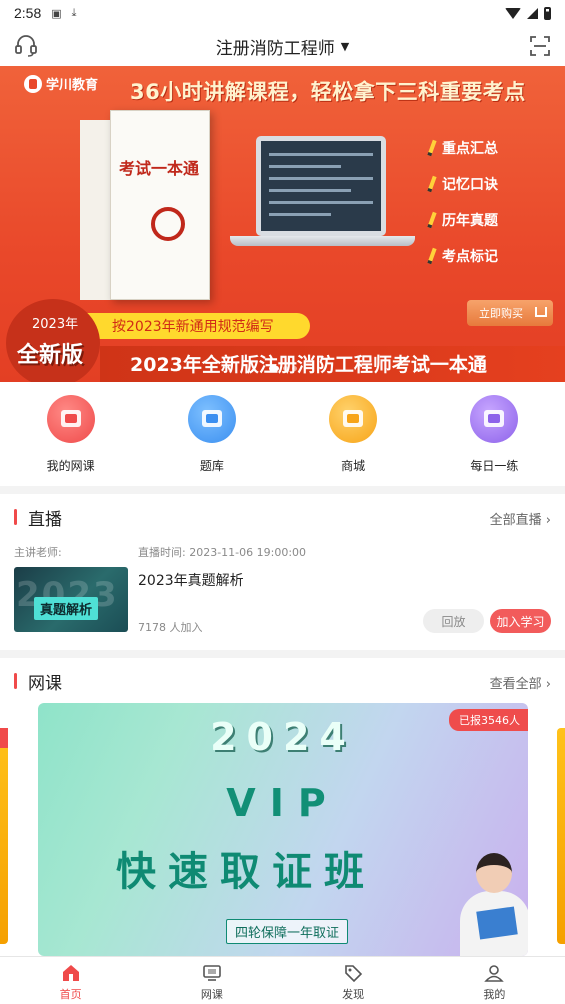  I want to click on thumb-label: 真题解析, so click(66, 608).